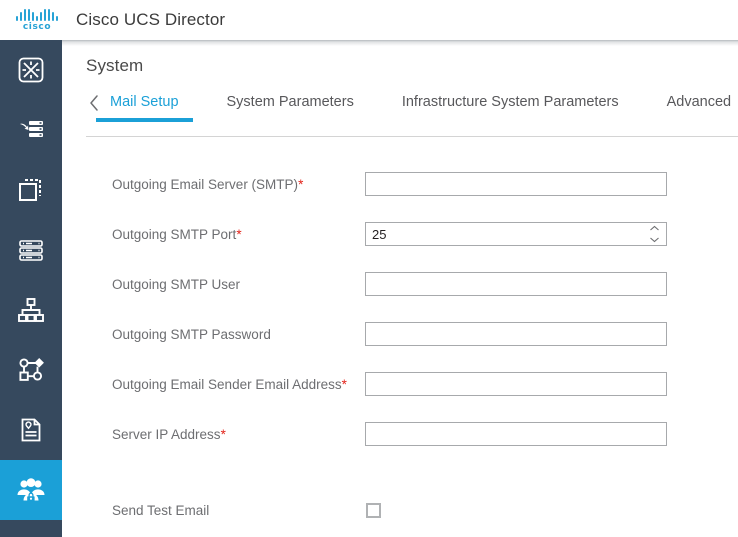 The width and height of the screenshot is (738, 537). I want to click on sidebar-item-reports, so click(31, 430).